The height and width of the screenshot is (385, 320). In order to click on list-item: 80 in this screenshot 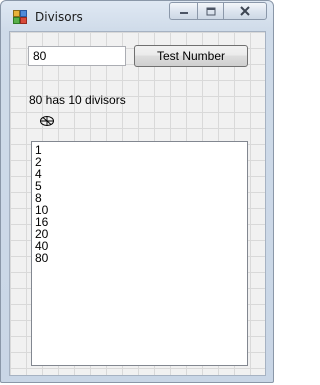, I will do `click(139, 258)`.